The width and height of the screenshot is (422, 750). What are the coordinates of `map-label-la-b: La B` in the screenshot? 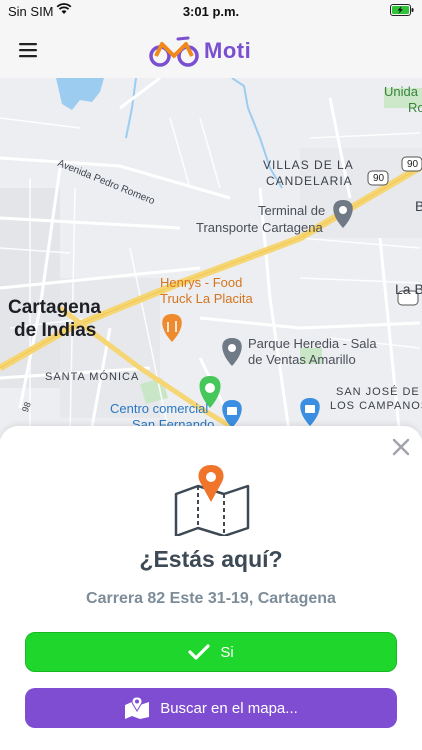 It's located at (408, 289).